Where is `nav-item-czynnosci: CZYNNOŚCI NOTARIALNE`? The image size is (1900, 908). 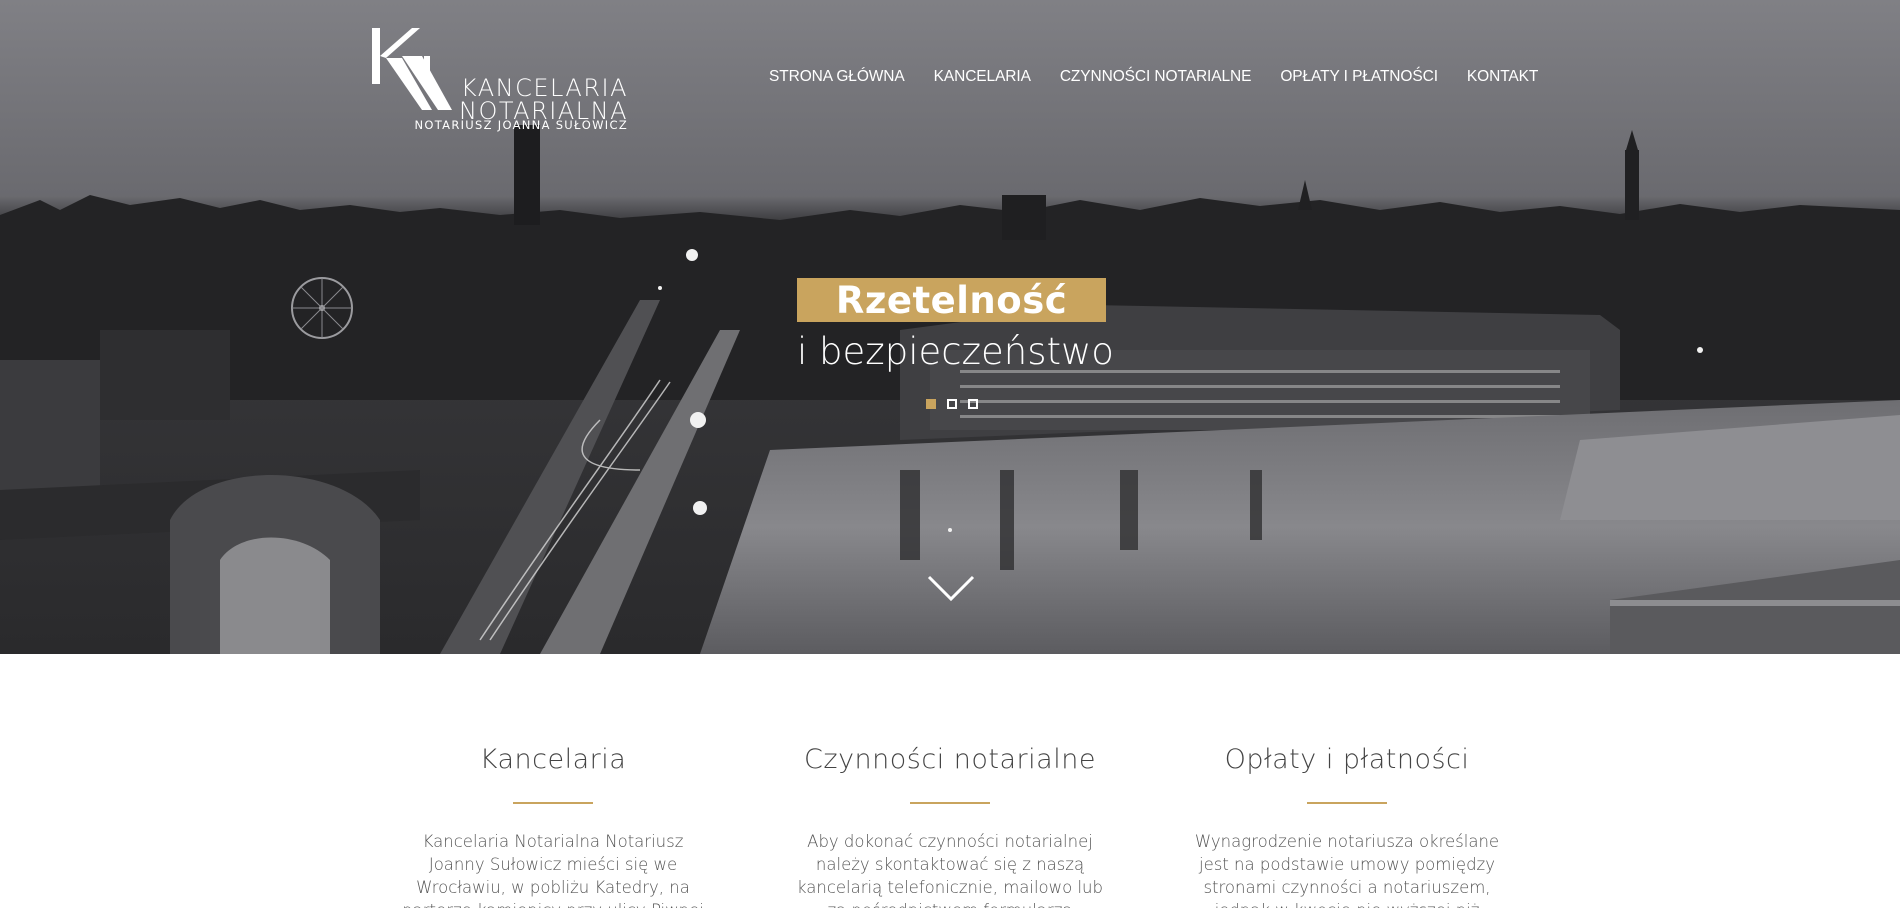
nav-item-czynnosci: CZYNNOŚCI NOTARIALNE is located at coordinates (1156, 77).